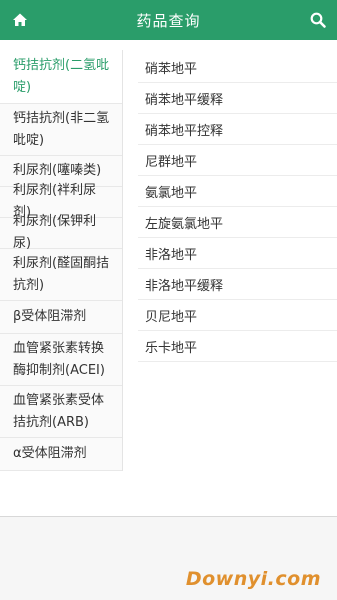 This screenshot has width=337, height=600. What do you see at coordinates (237, 67) in the screenshot?
I see `drug-list-item: 硝苯地平` at bounding box center [237, 67].